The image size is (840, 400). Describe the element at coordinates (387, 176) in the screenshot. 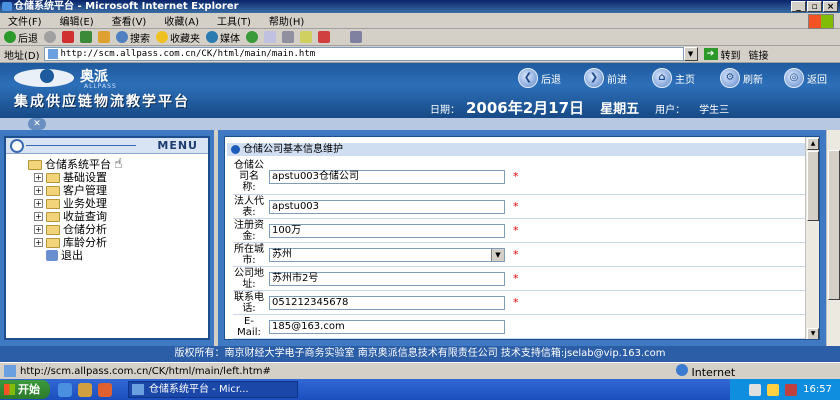

I see `company-name-input: apstu003仓储公司` at that location.